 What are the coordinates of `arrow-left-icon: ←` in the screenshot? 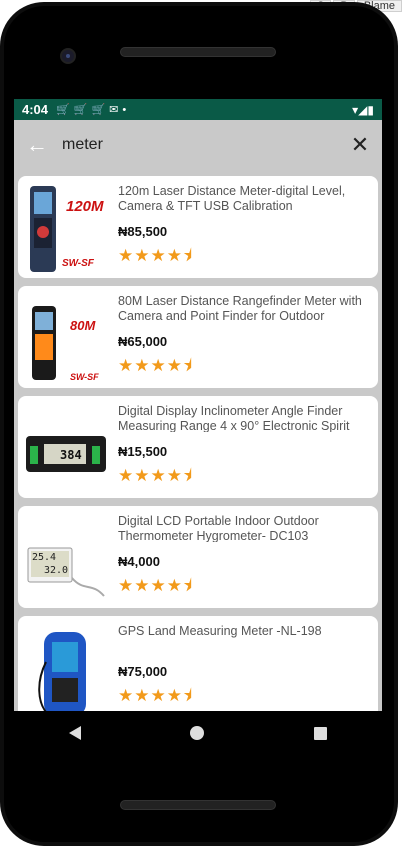 It's located at (39, 145).